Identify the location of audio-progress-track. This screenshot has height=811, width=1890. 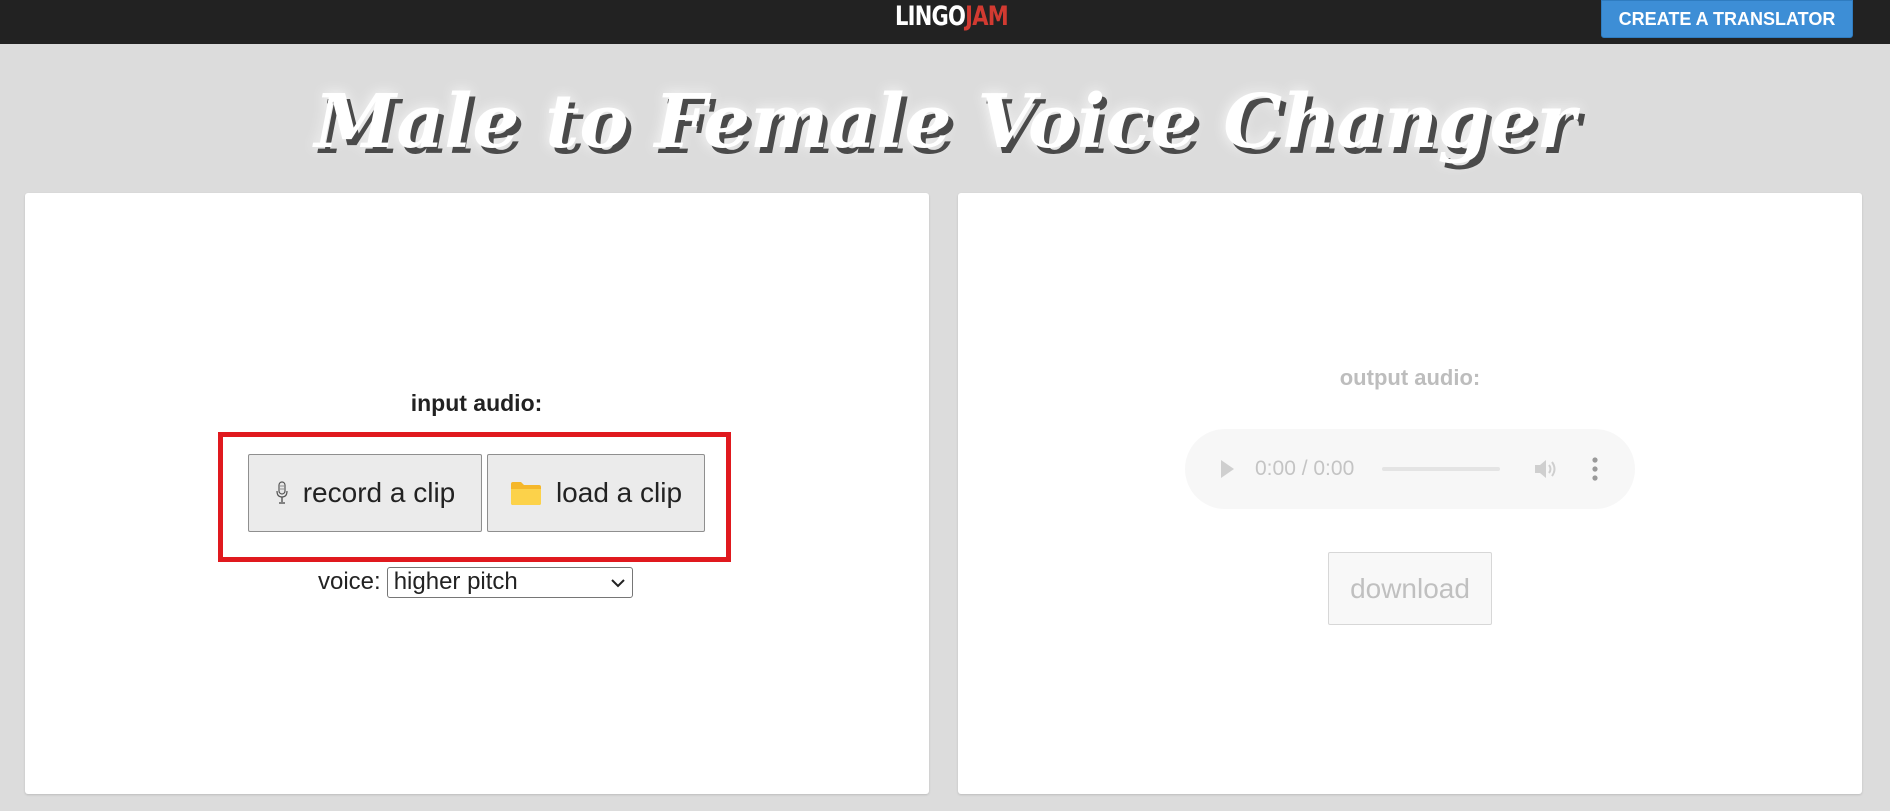
(1441, 469).